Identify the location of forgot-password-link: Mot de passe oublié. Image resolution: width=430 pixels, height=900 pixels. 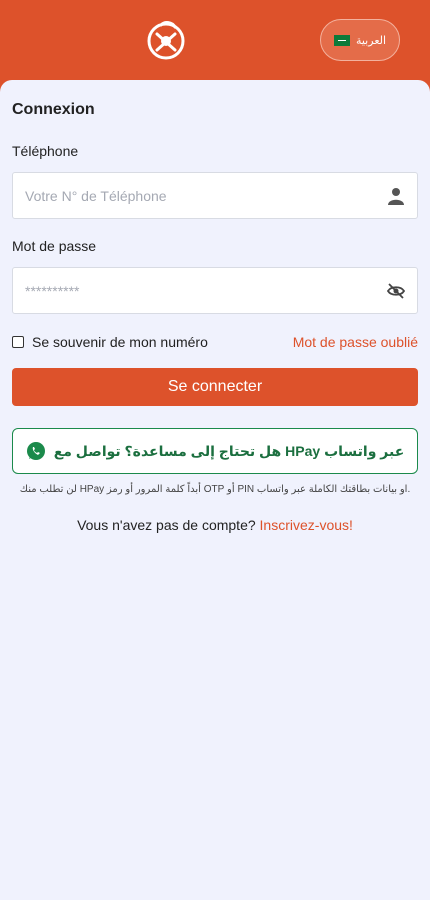
(355, 342).